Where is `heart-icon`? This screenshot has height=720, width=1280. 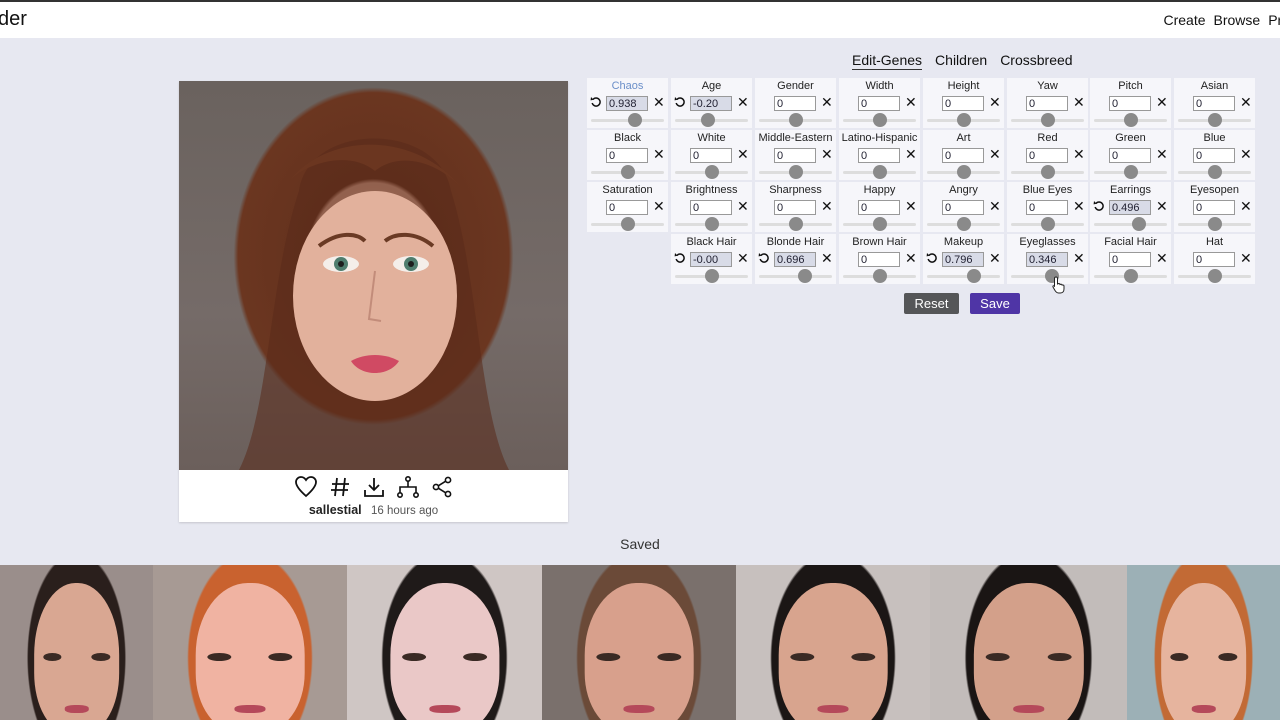
heart-icon is located at coordinates (306, 487).